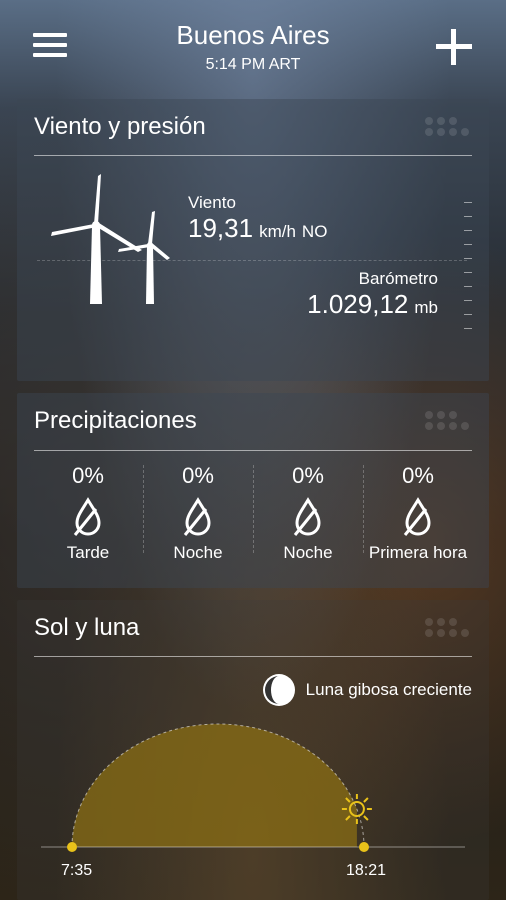 This screenshot has height=900, width=506. I want to click on sunset-marker, so click(364, 847).